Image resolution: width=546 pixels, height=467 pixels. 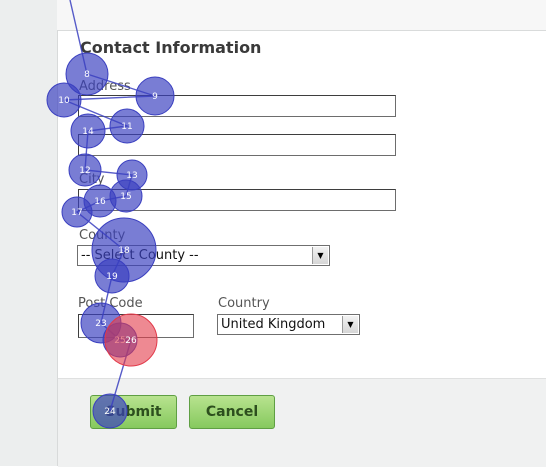 What do you see at coordinates (110, 412) in the screenshot?
I see `gaze-fixation-label: 24` at bounding box center [110, 412].